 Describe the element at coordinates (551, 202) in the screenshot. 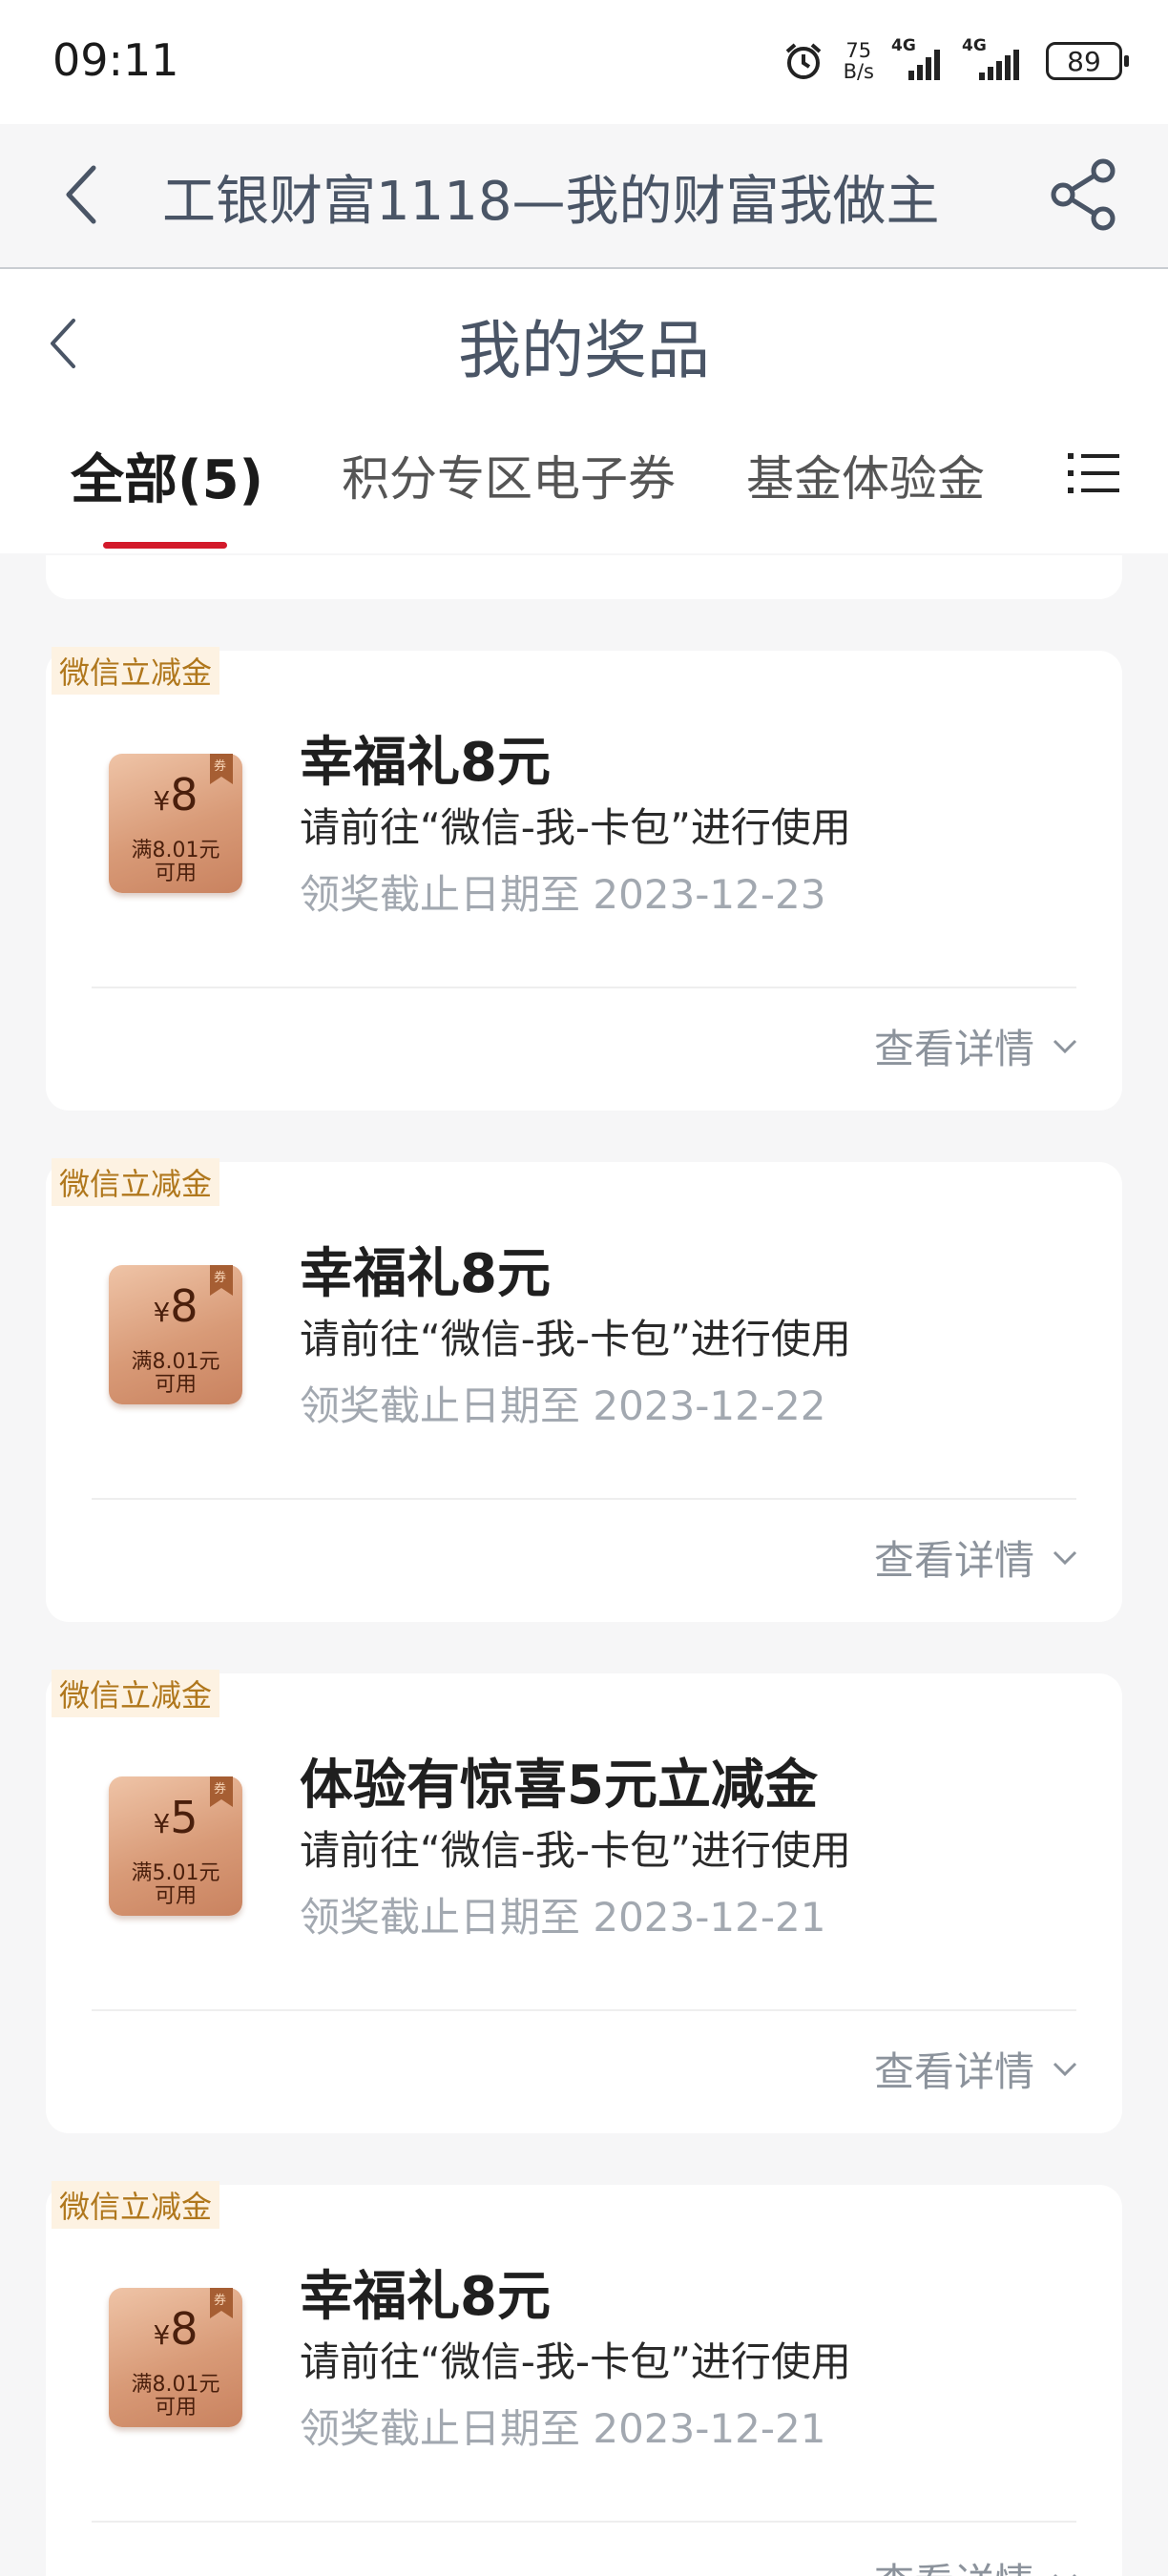

I see `app-title: 工银财富1118—我的财富我做主` at that location.